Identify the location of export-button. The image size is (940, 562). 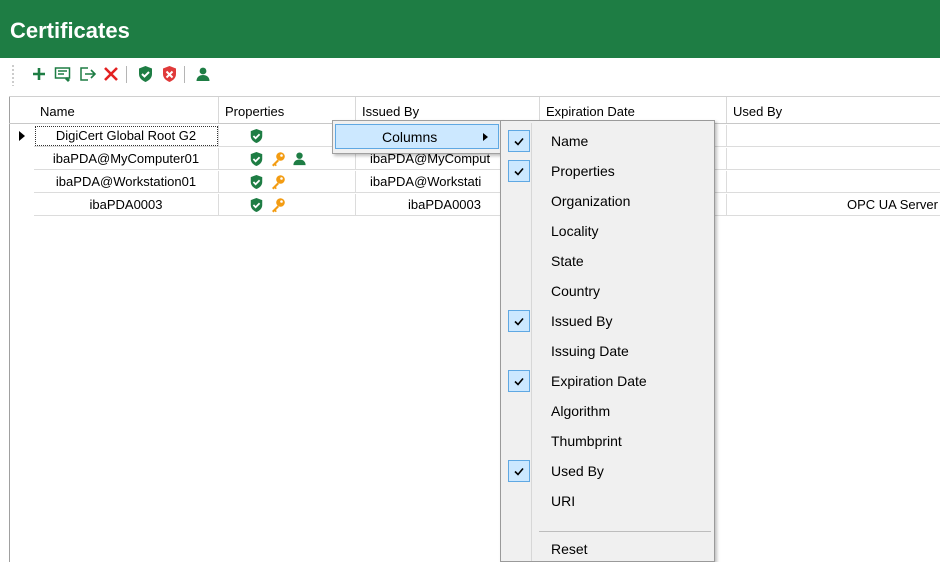
(88, 74).